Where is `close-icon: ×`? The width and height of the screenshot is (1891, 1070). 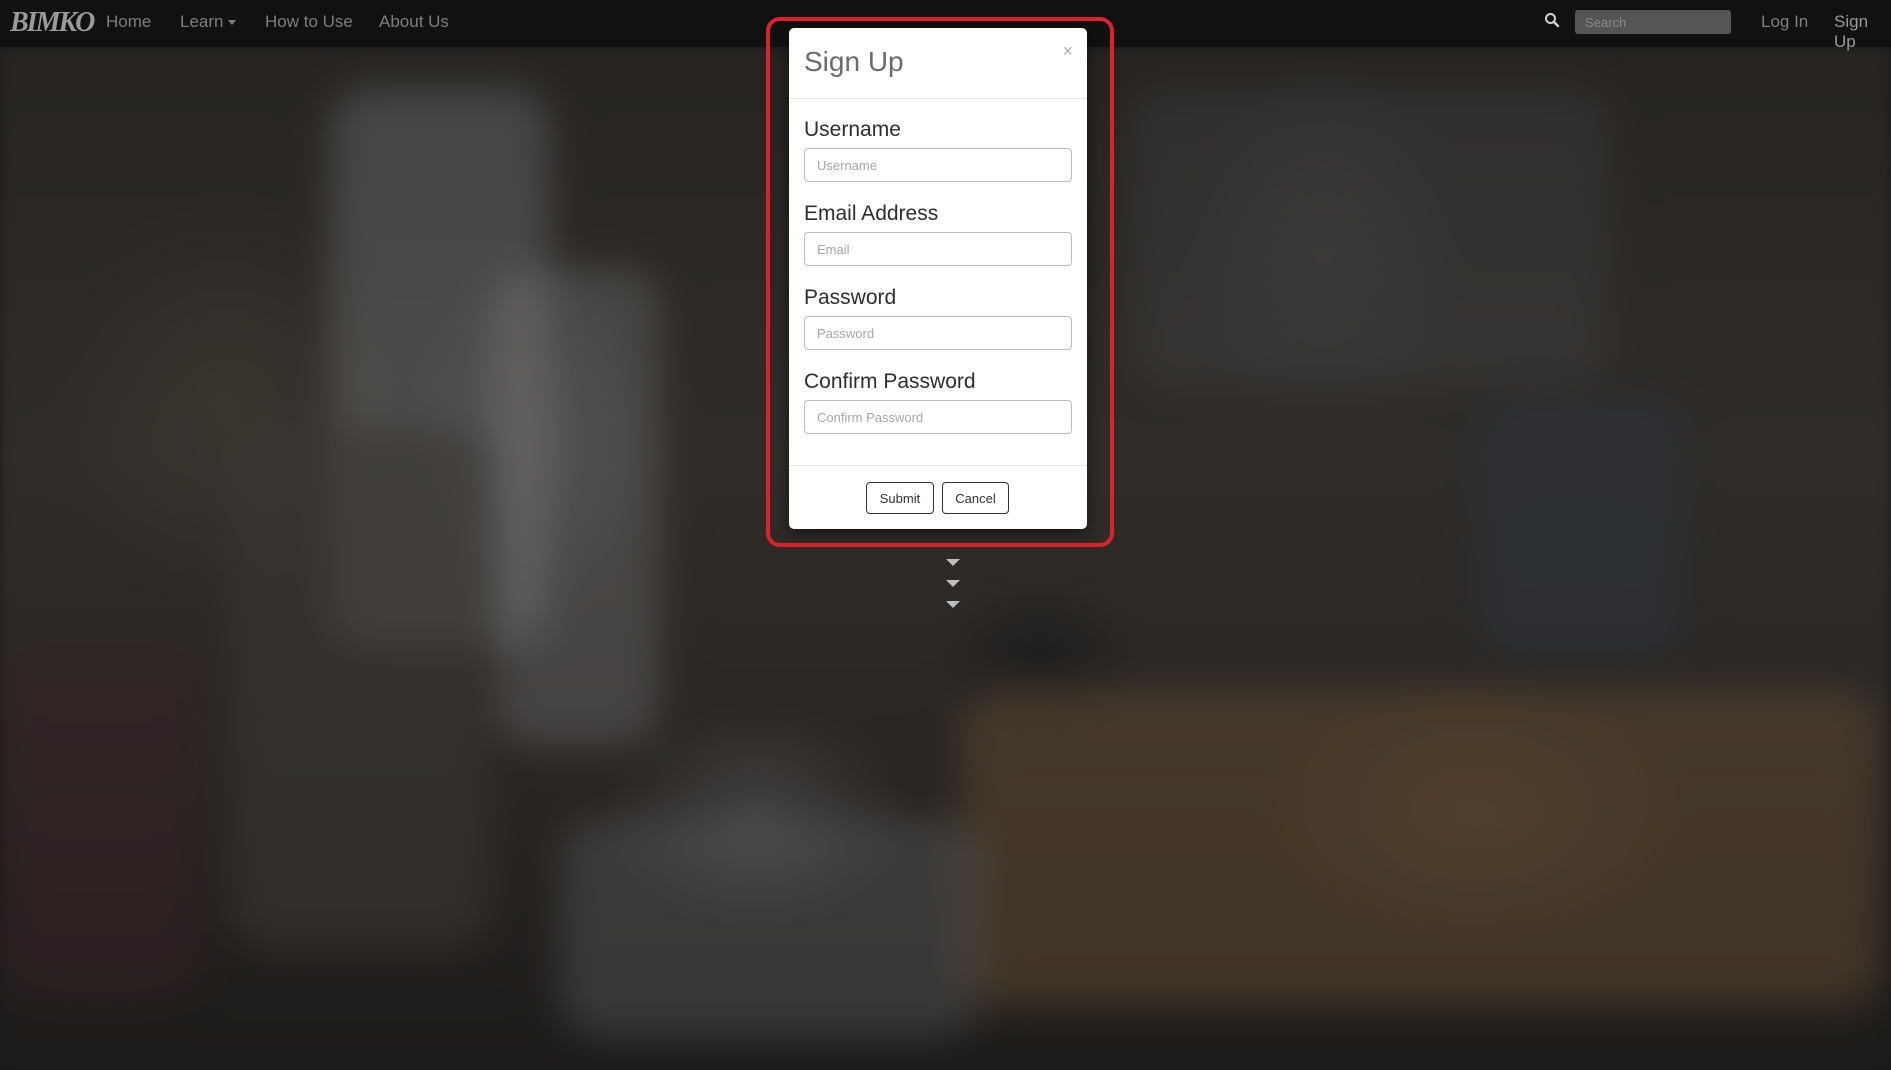
close-icon: × is located at coordinates (1067, 51).